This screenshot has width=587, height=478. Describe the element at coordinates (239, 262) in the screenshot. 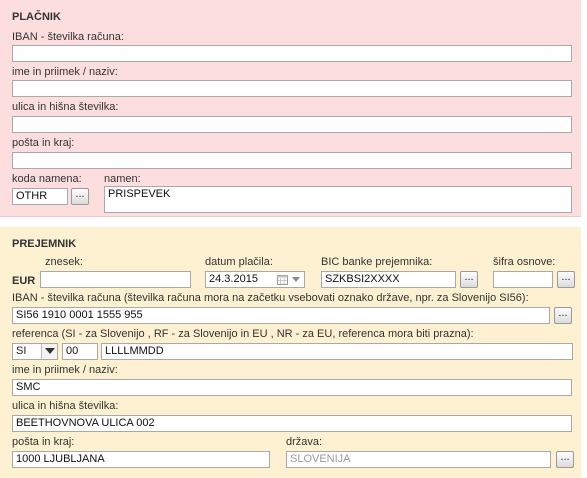

I see `payment-date-label: datum plačila:` at that location.